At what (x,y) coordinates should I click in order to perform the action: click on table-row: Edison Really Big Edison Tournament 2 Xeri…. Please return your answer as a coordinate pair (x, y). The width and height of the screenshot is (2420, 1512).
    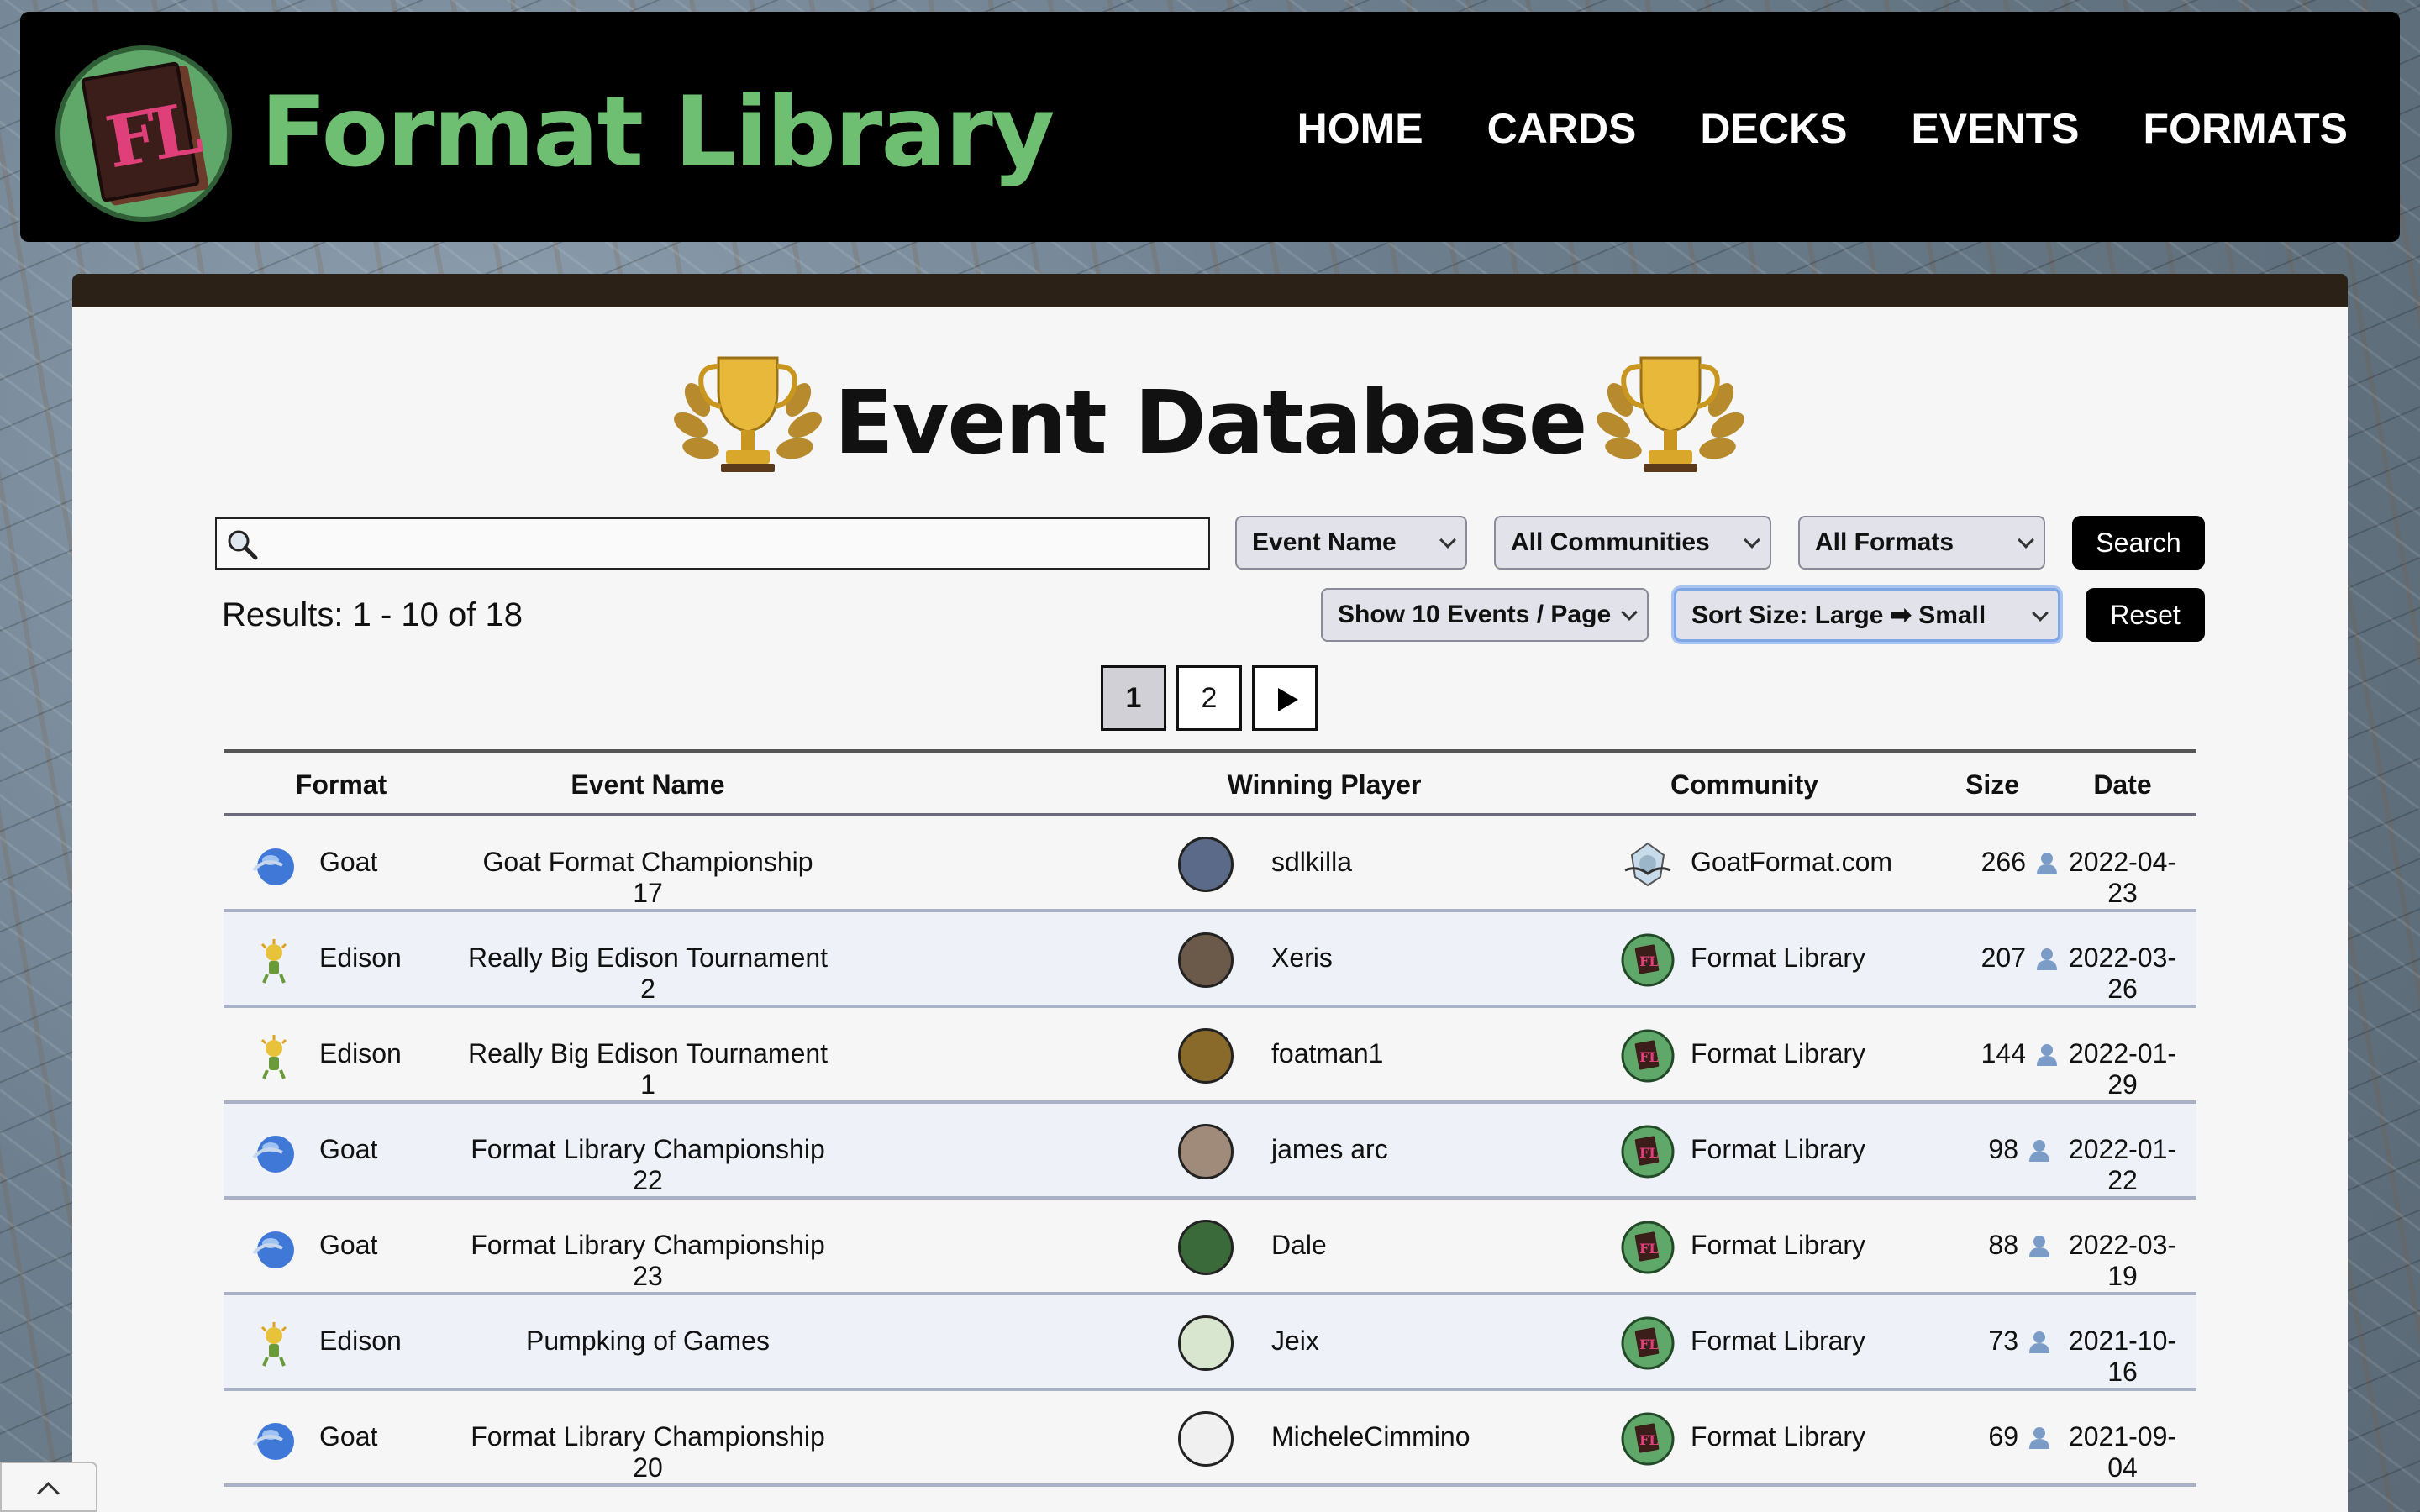
    Looking at the image, I should click on (1210, 960).